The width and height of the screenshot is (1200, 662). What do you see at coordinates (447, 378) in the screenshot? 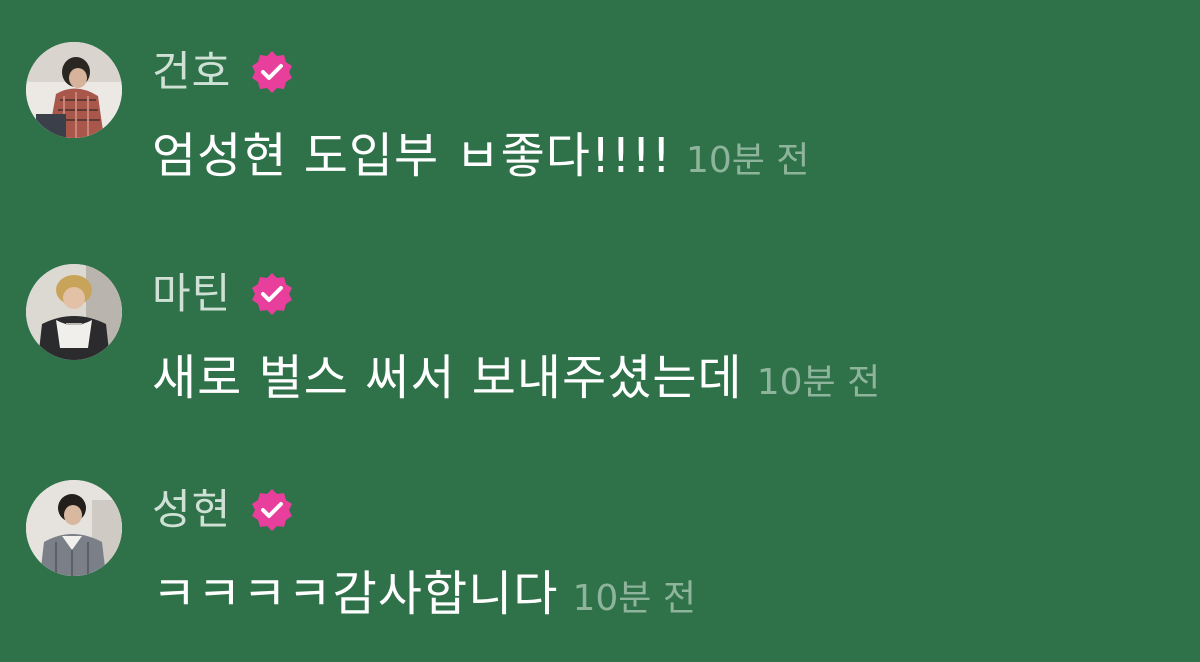
I see `comment-text: 새로 벌스 써서 보내주셨는데` at bounding box center [447, 378].